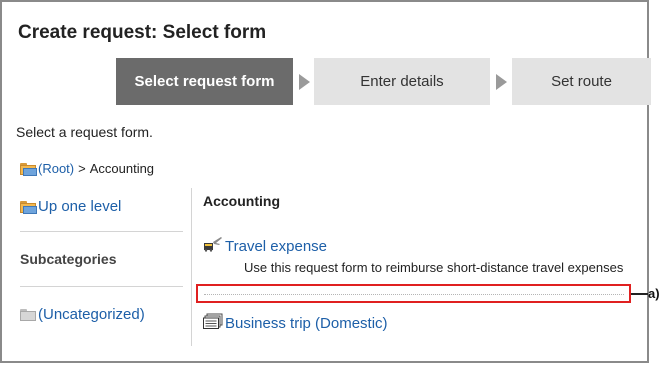 This screenshot has height=367, width=671. What do you see at coordinates (142, 32) in the screenshot?
I see `page-title: Create request: Select form` at bounding box center [142, 32].